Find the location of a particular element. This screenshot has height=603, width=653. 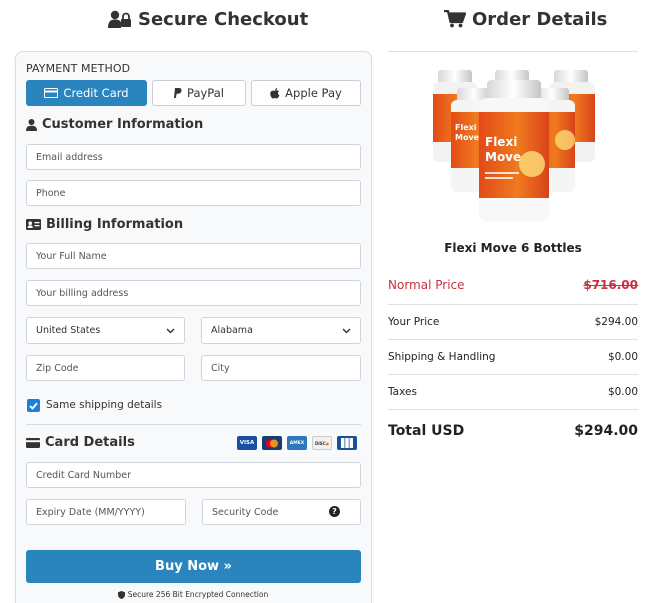

product-bottles-image: Flexi Move Flexi Move is located at coordinates (514, 146).